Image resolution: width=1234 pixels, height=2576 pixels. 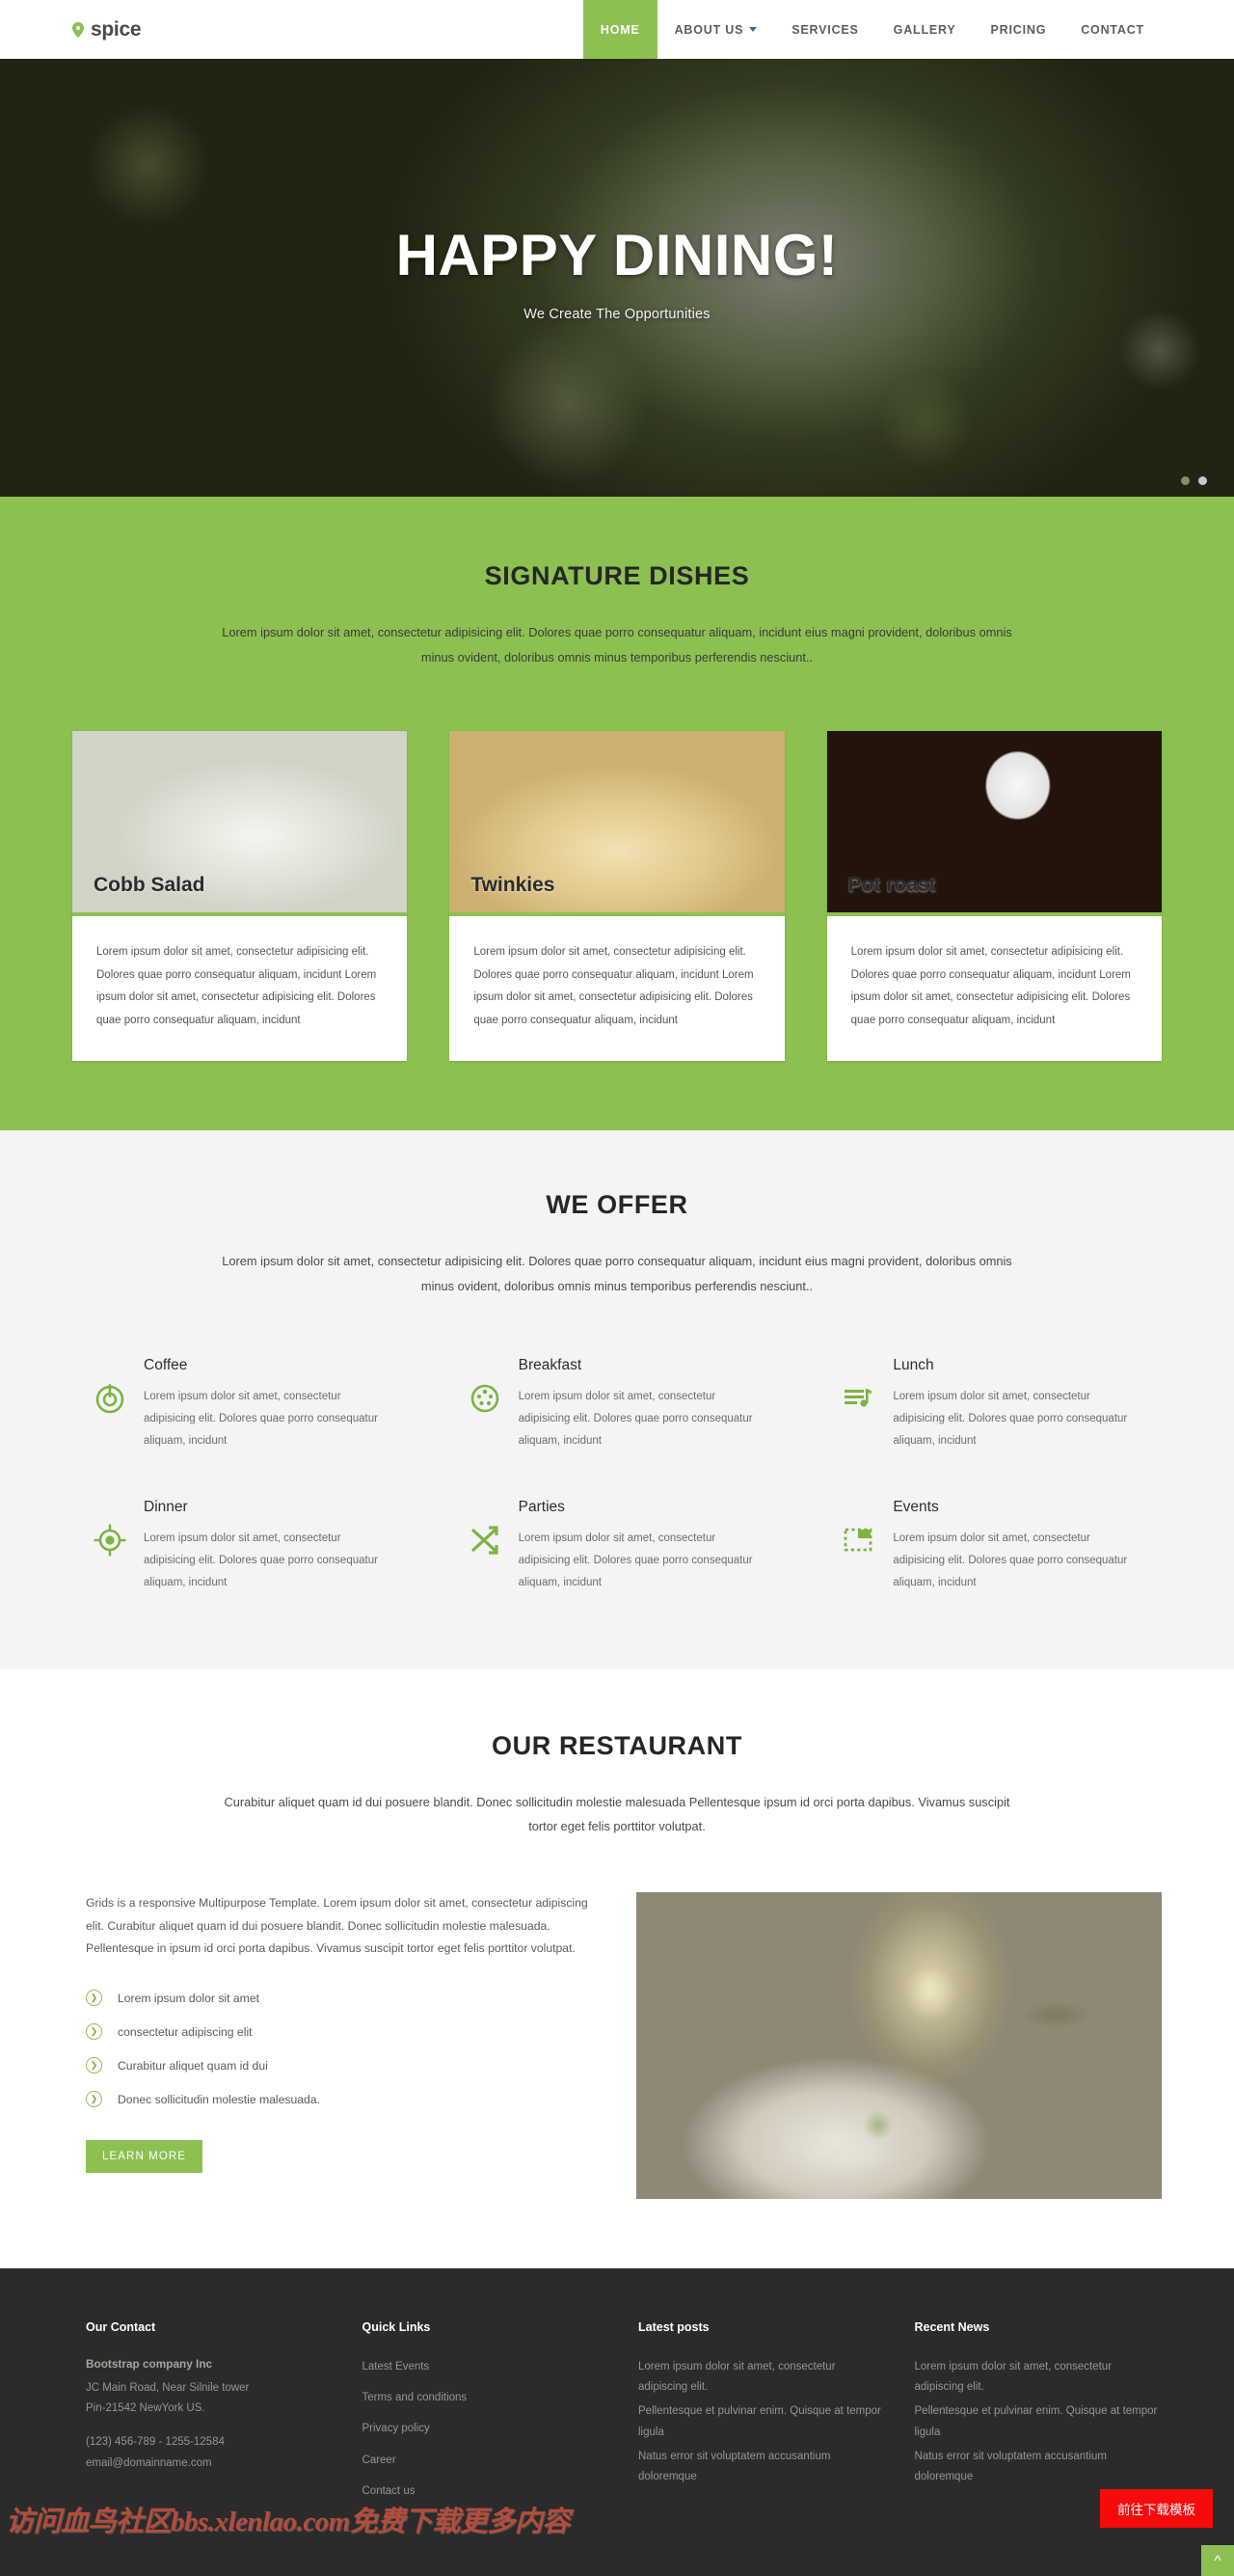 What do you see at coordinates (994, 824) in the screenshot?
I see `dish-image: Pot roast` at bounding box center [994, 824].